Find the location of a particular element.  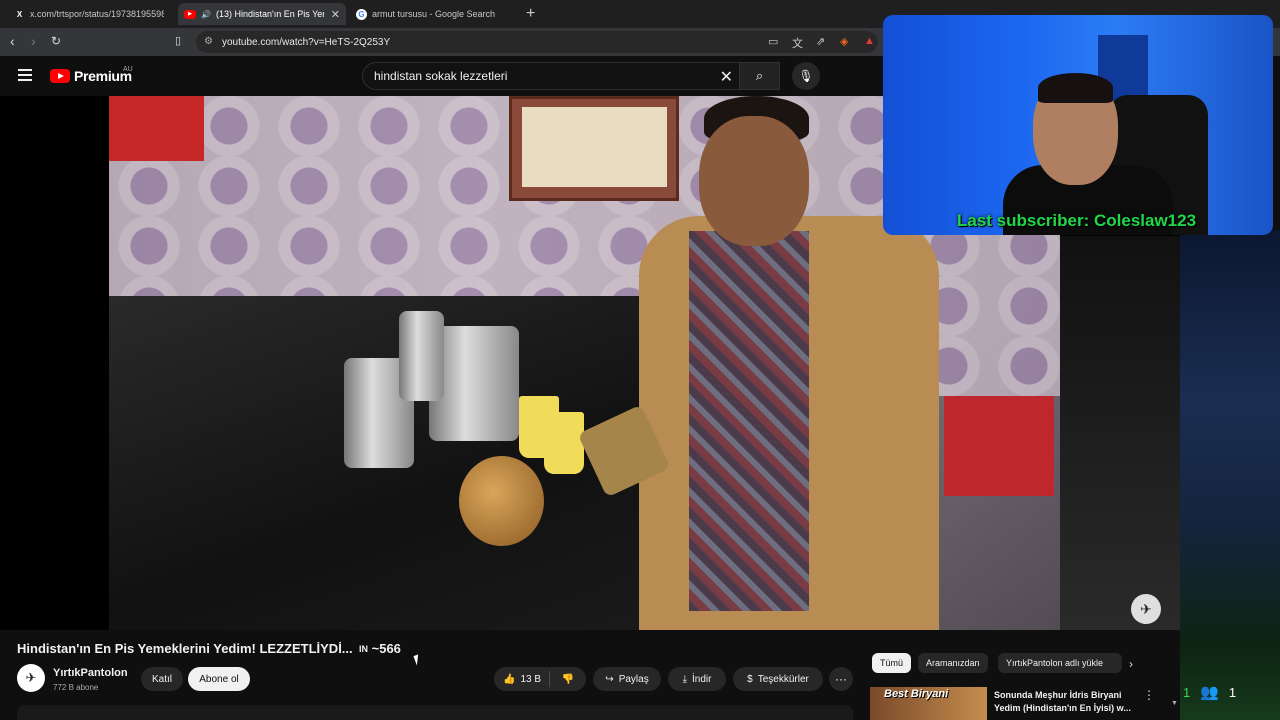

rewards-icon: ▲ is located at coordinates (869, 41).